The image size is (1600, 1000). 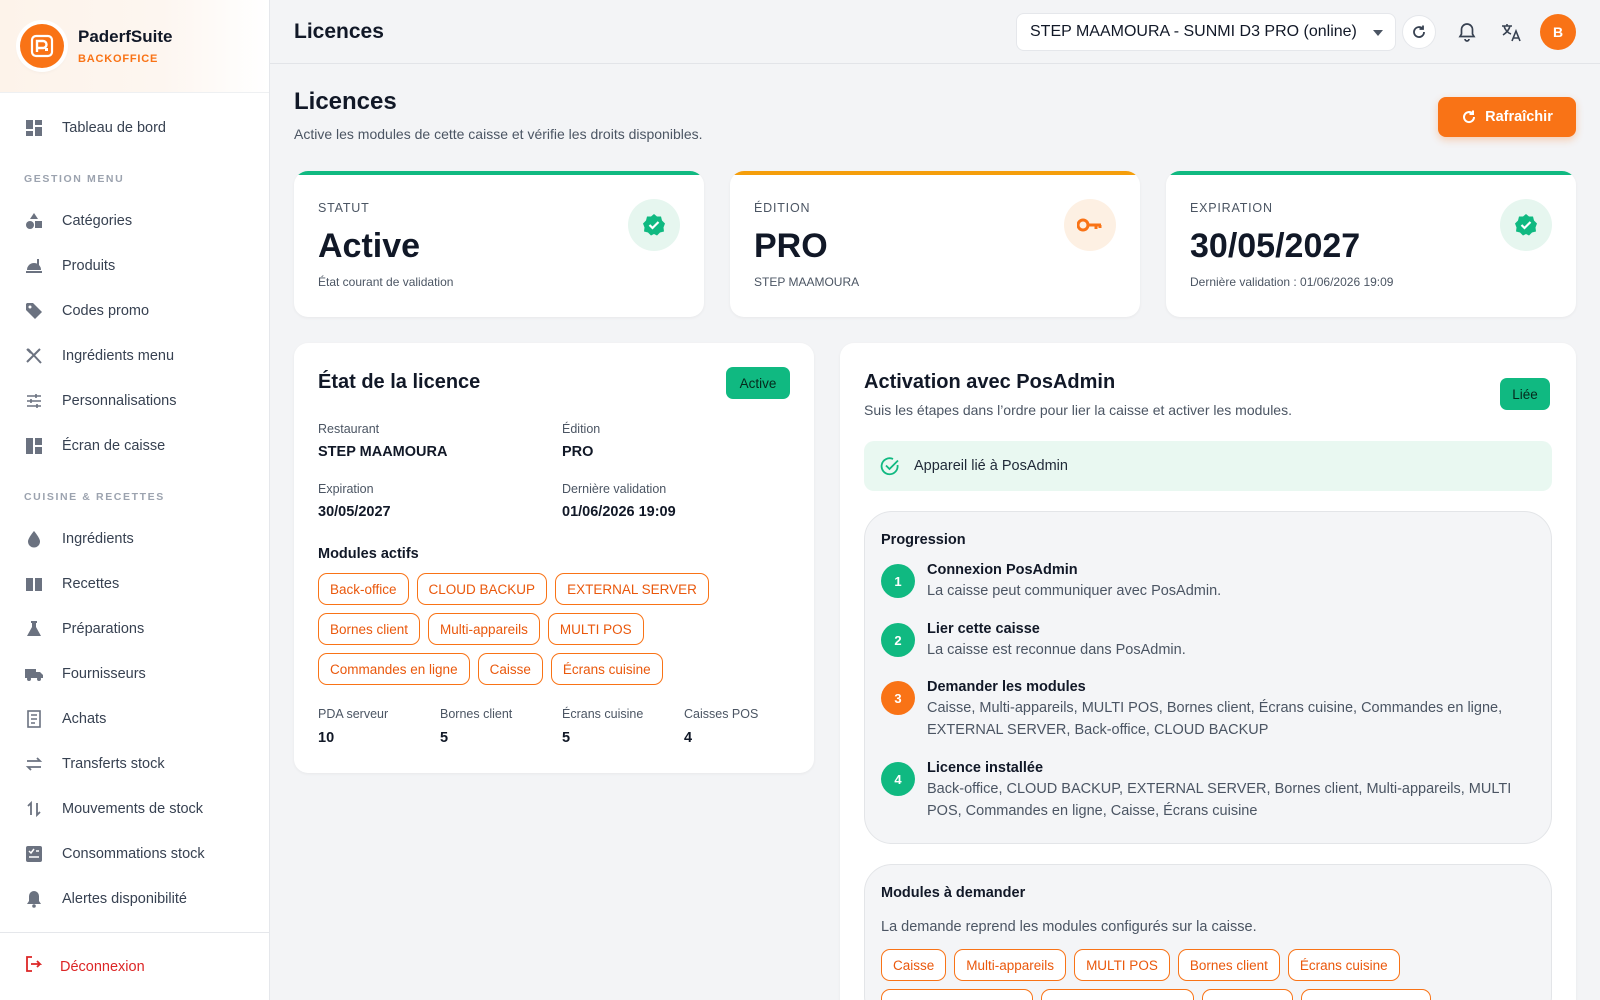 I want to click on step-number: 1, so click(x=898, y=581).